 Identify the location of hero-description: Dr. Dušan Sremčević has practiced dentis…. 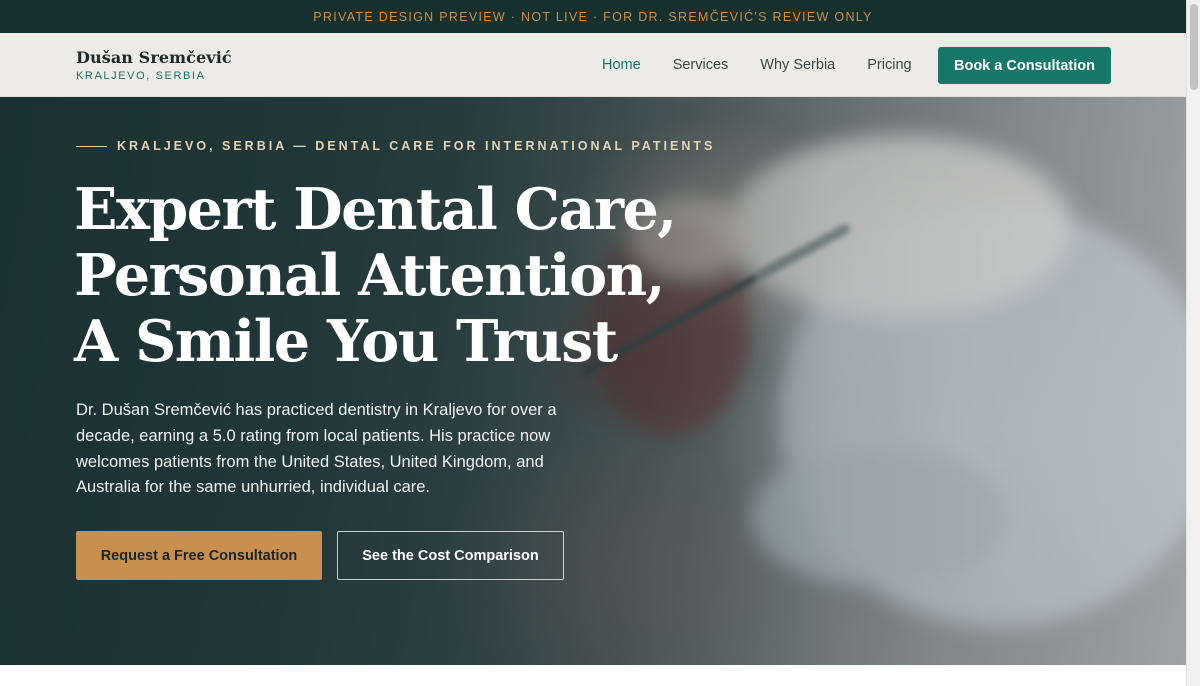
(316, 449).